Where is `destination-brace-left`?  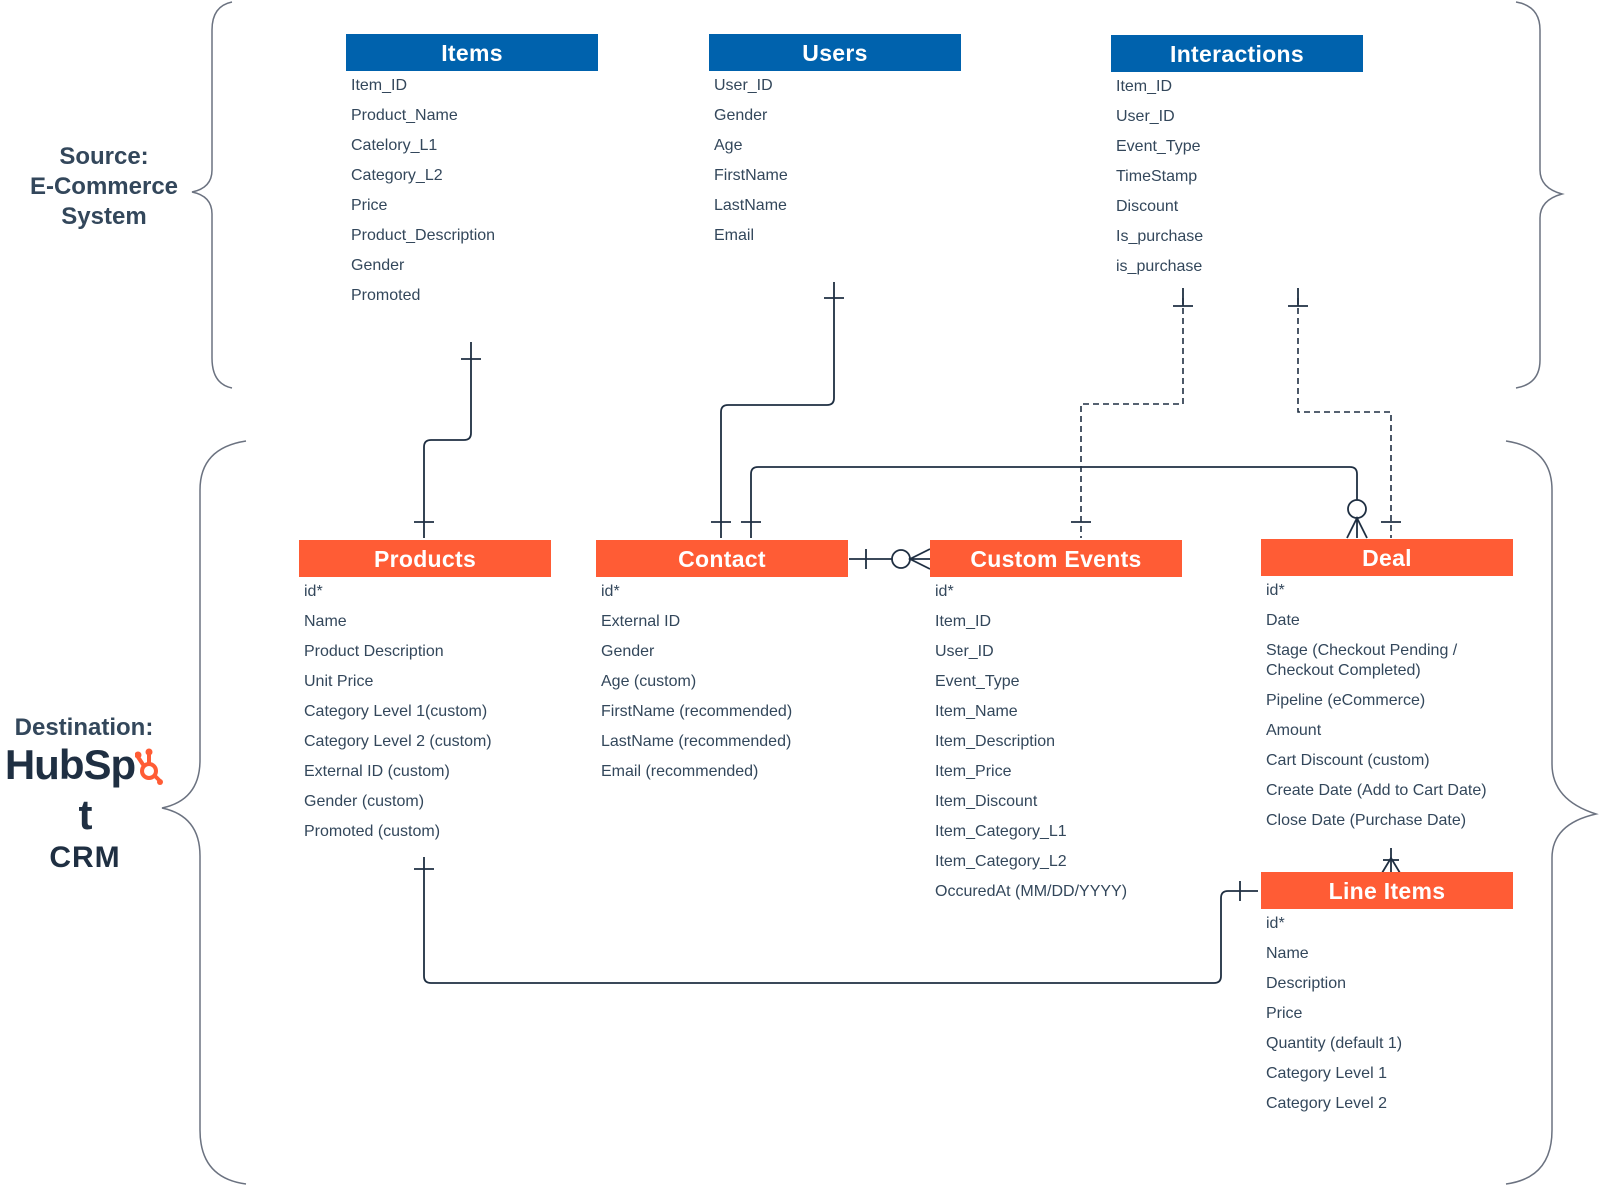 destination-brace-left is located at coordinates (204, 812).